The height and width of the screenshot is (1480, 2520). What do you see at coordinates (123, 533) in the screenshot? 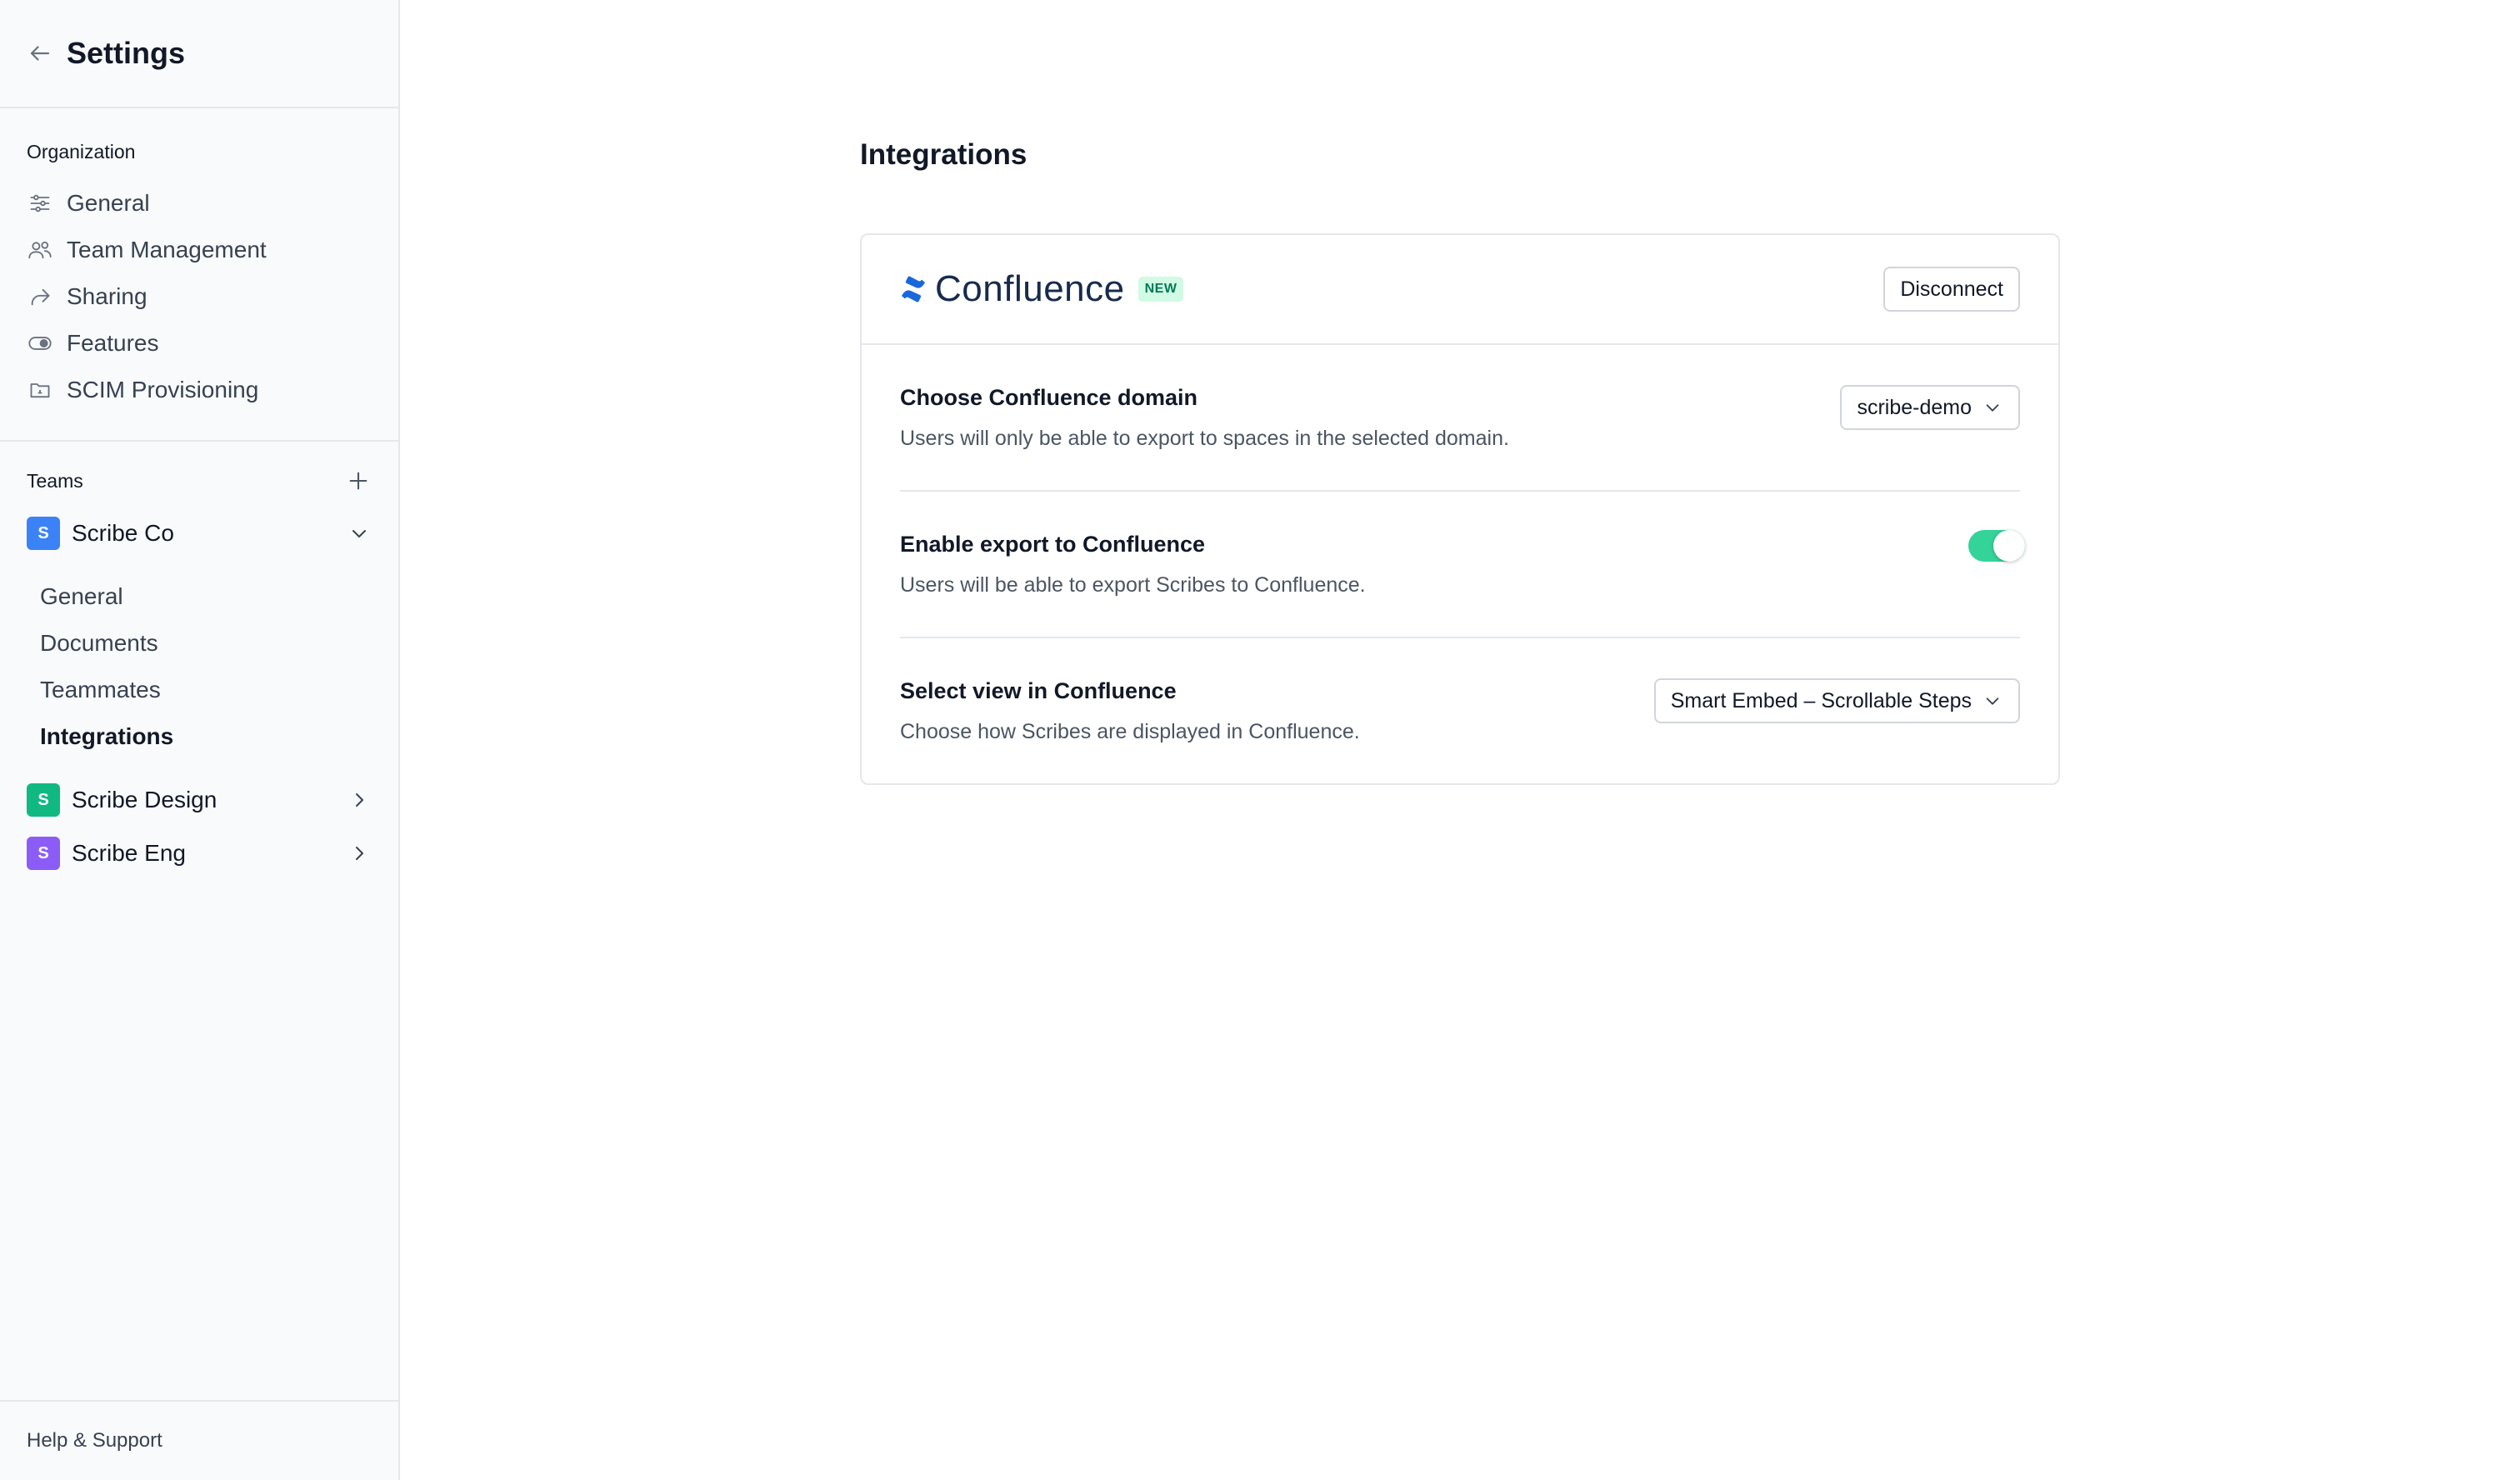
I see `team-name: Scribe Co` at bounding box center [123, 533].